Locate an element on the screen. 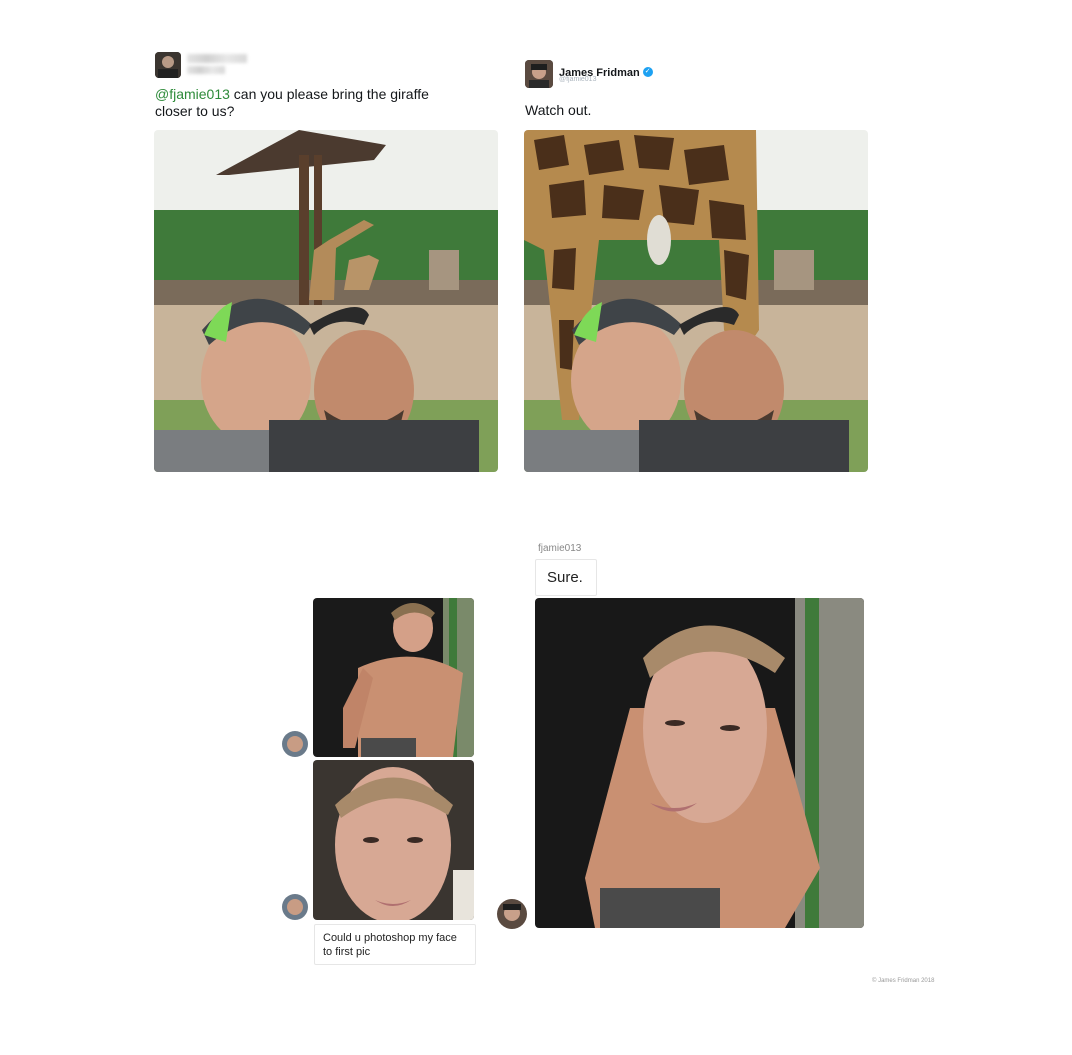 The image size is (1072, 1055). dm-photo-shirtless is located at coordinates (393, 677).